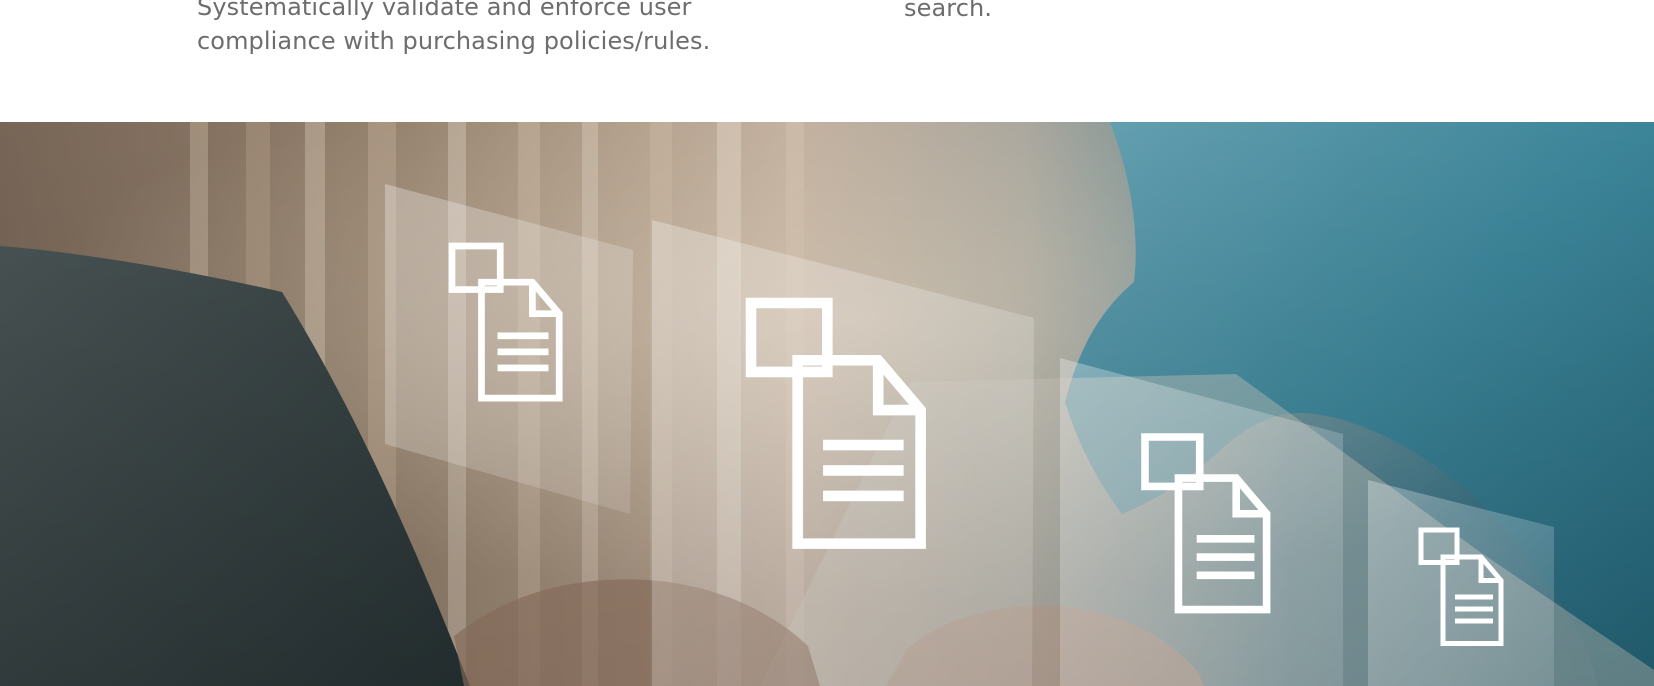  Describe the element at coordinates (948, 11) in the screenshot. I see `search-description-tail: search.` at that location.